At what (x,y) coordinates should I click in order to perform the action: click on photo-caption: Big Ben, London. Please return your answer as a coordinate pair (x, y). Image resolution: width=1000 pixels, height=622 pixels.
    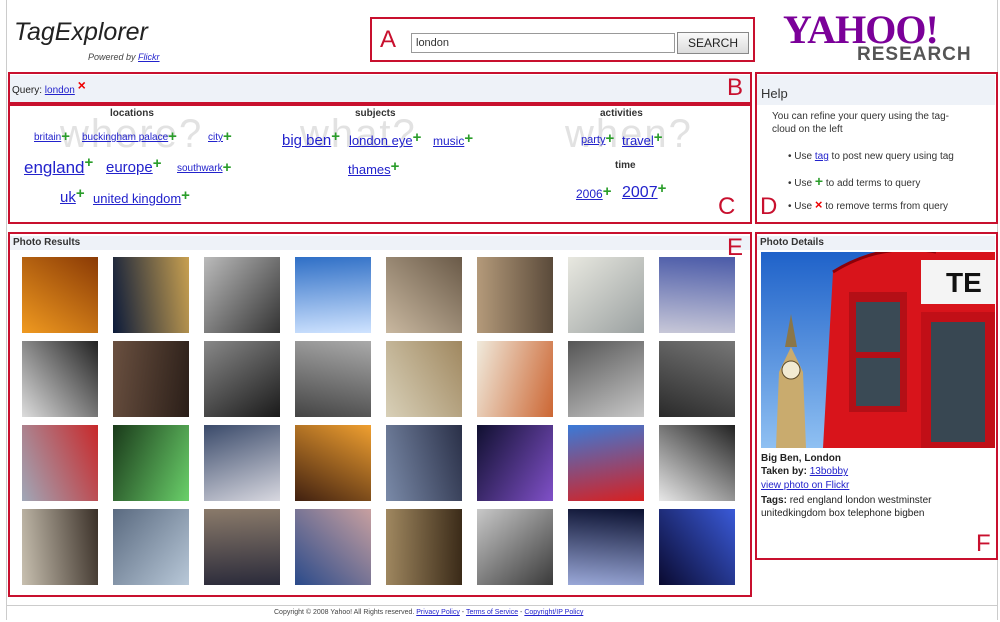
    Looking at the image, I should click on (801, 458).